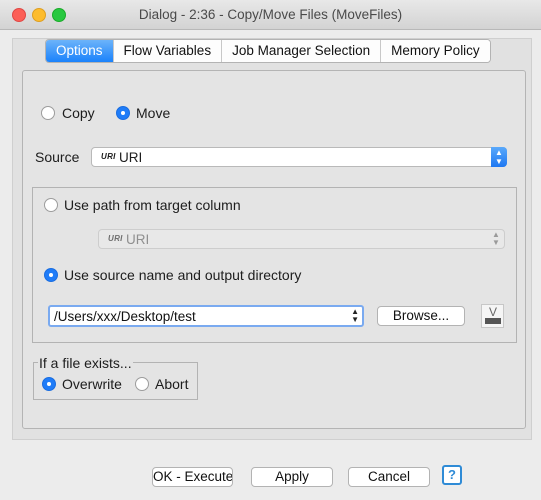 This screenshot has height=500, width=541. What do you see at coordinates (49, 384) in the screenshot?
I see `overwrite-radio` at bounding box center [49, 384].